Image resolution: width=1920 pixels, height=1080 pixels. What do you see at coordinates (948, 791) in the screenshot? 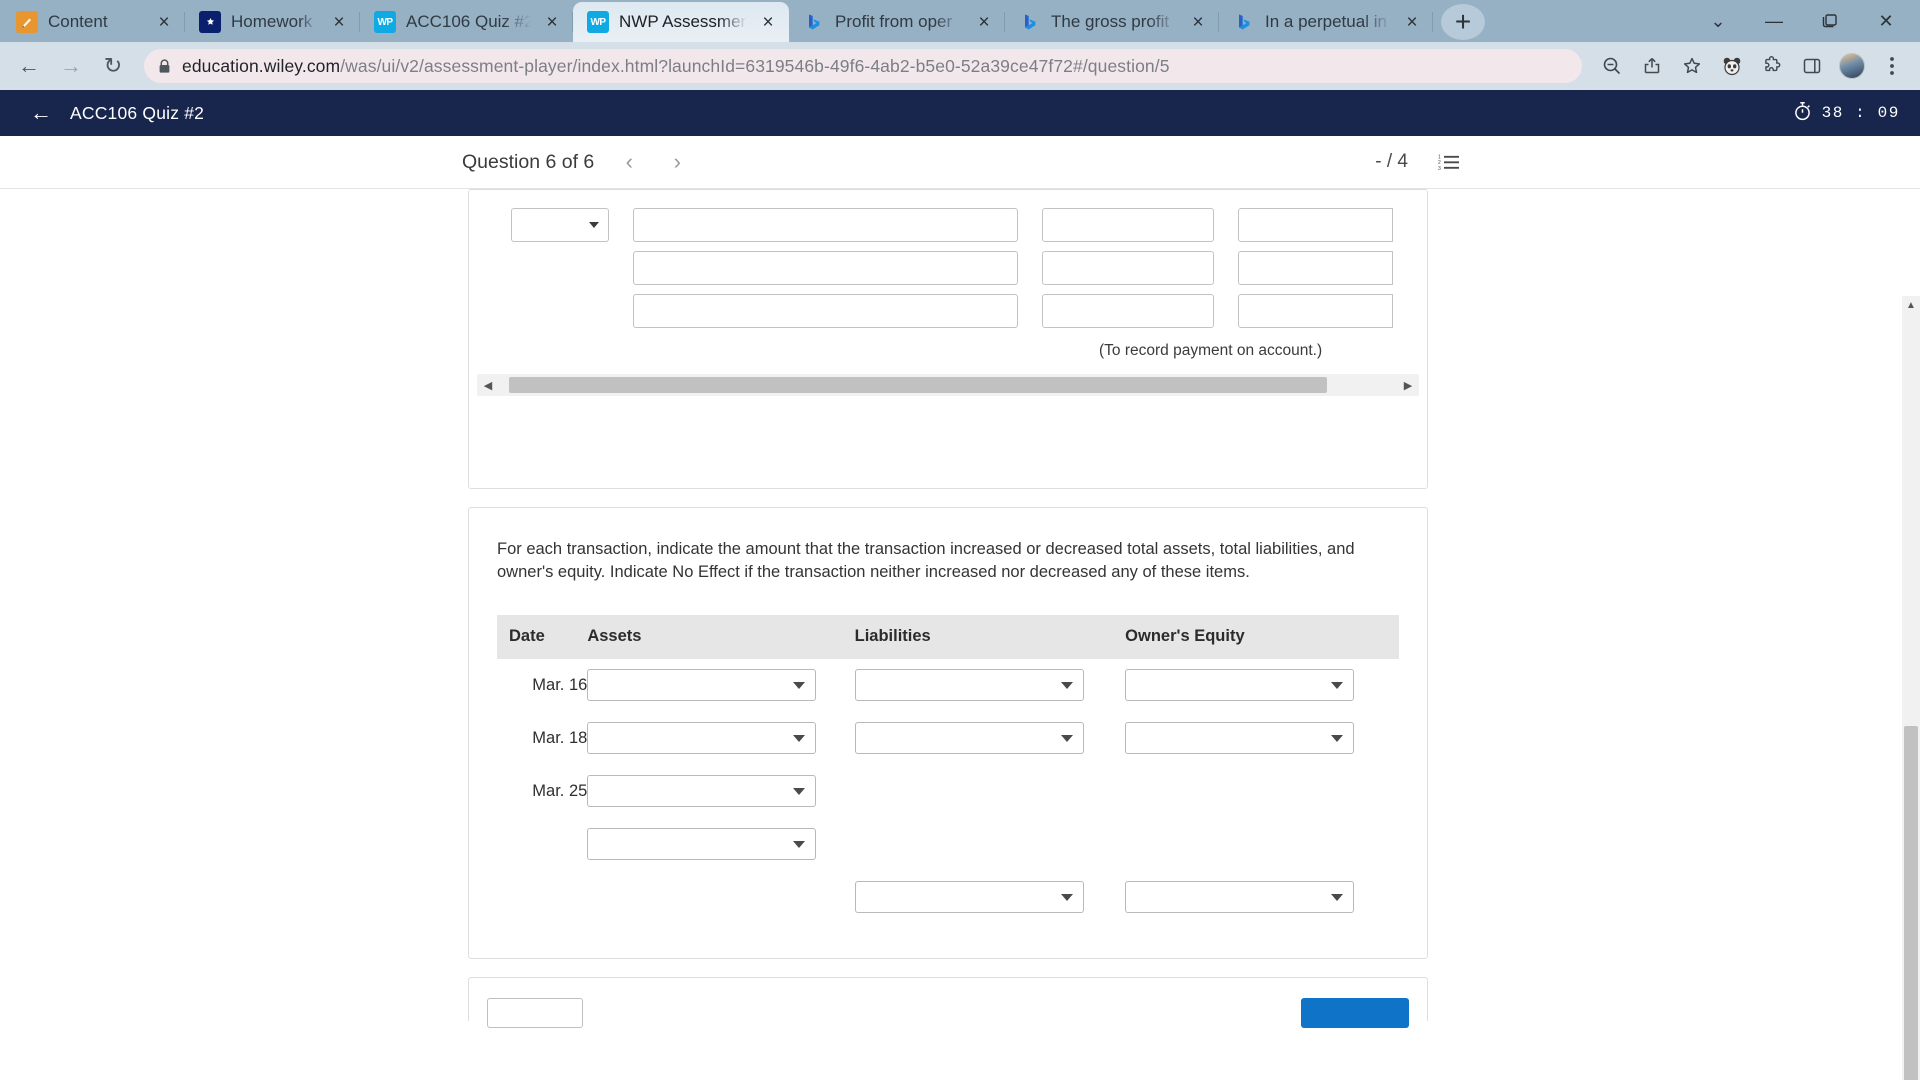
I see `table-row: Mar. 25` at bounding box center [948, 791].